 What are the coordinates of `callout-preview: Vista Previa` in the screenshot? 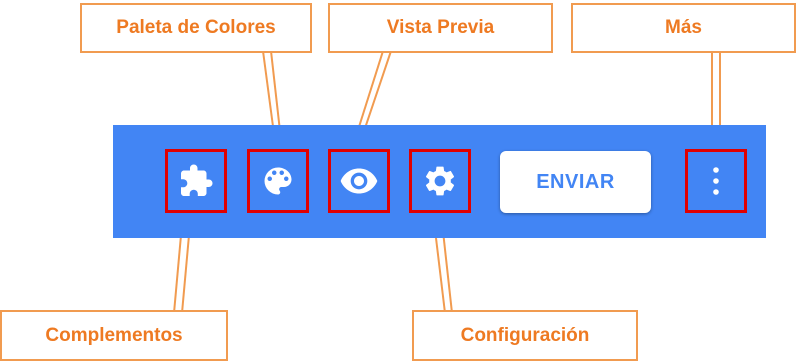 It's located at (440, 28).